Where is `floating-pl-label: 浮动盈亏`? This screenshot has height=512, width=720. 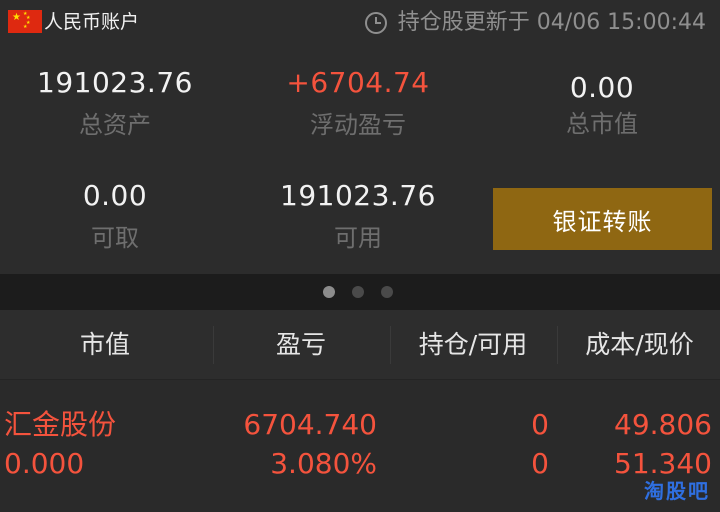
floating-pl-label: 浮动盈亏 is located at coordinates (358, 125).